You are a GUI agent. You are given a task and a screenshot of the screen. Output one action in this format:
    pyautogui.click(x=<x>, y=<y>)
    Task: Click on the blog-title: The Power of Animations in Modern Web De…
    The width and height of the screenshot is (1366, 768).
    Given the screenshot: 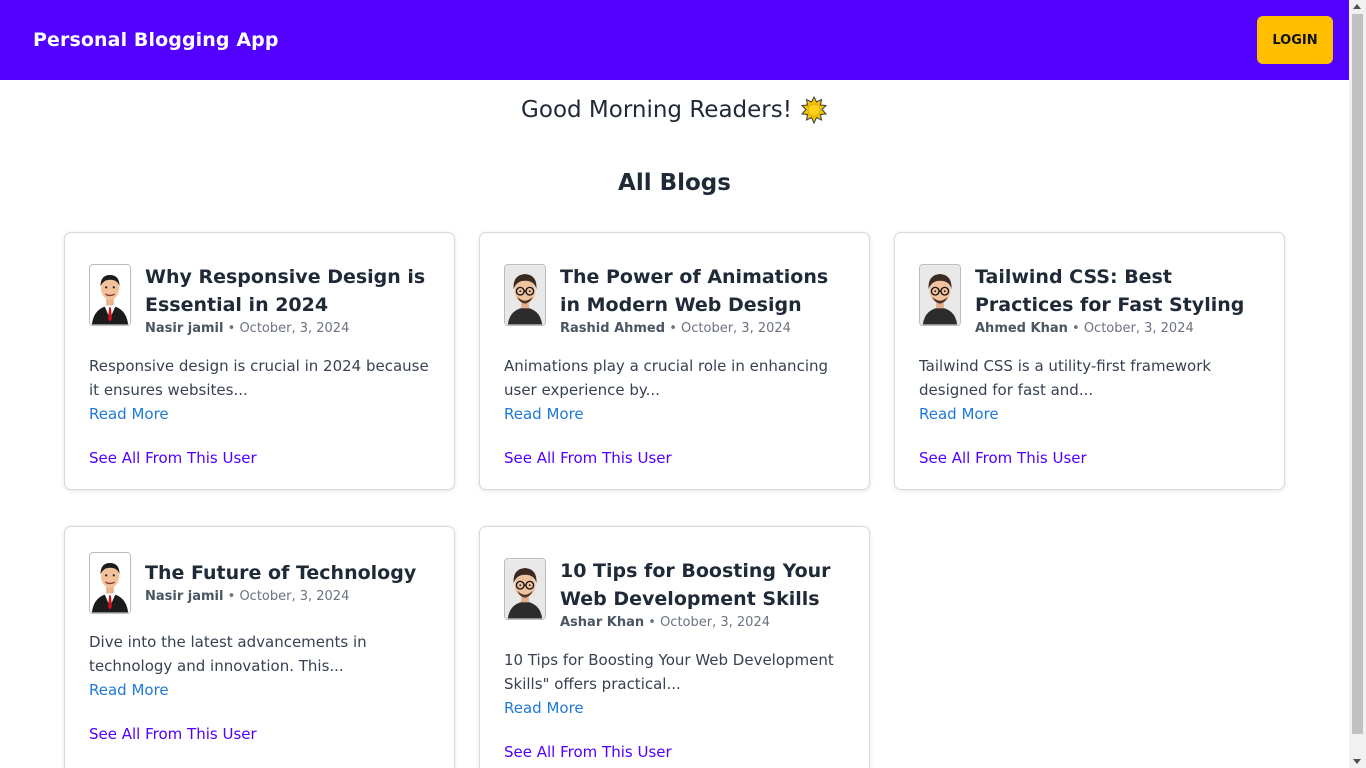 What is the action you would take?
    pyautogui.click(x=702, y=291)
    